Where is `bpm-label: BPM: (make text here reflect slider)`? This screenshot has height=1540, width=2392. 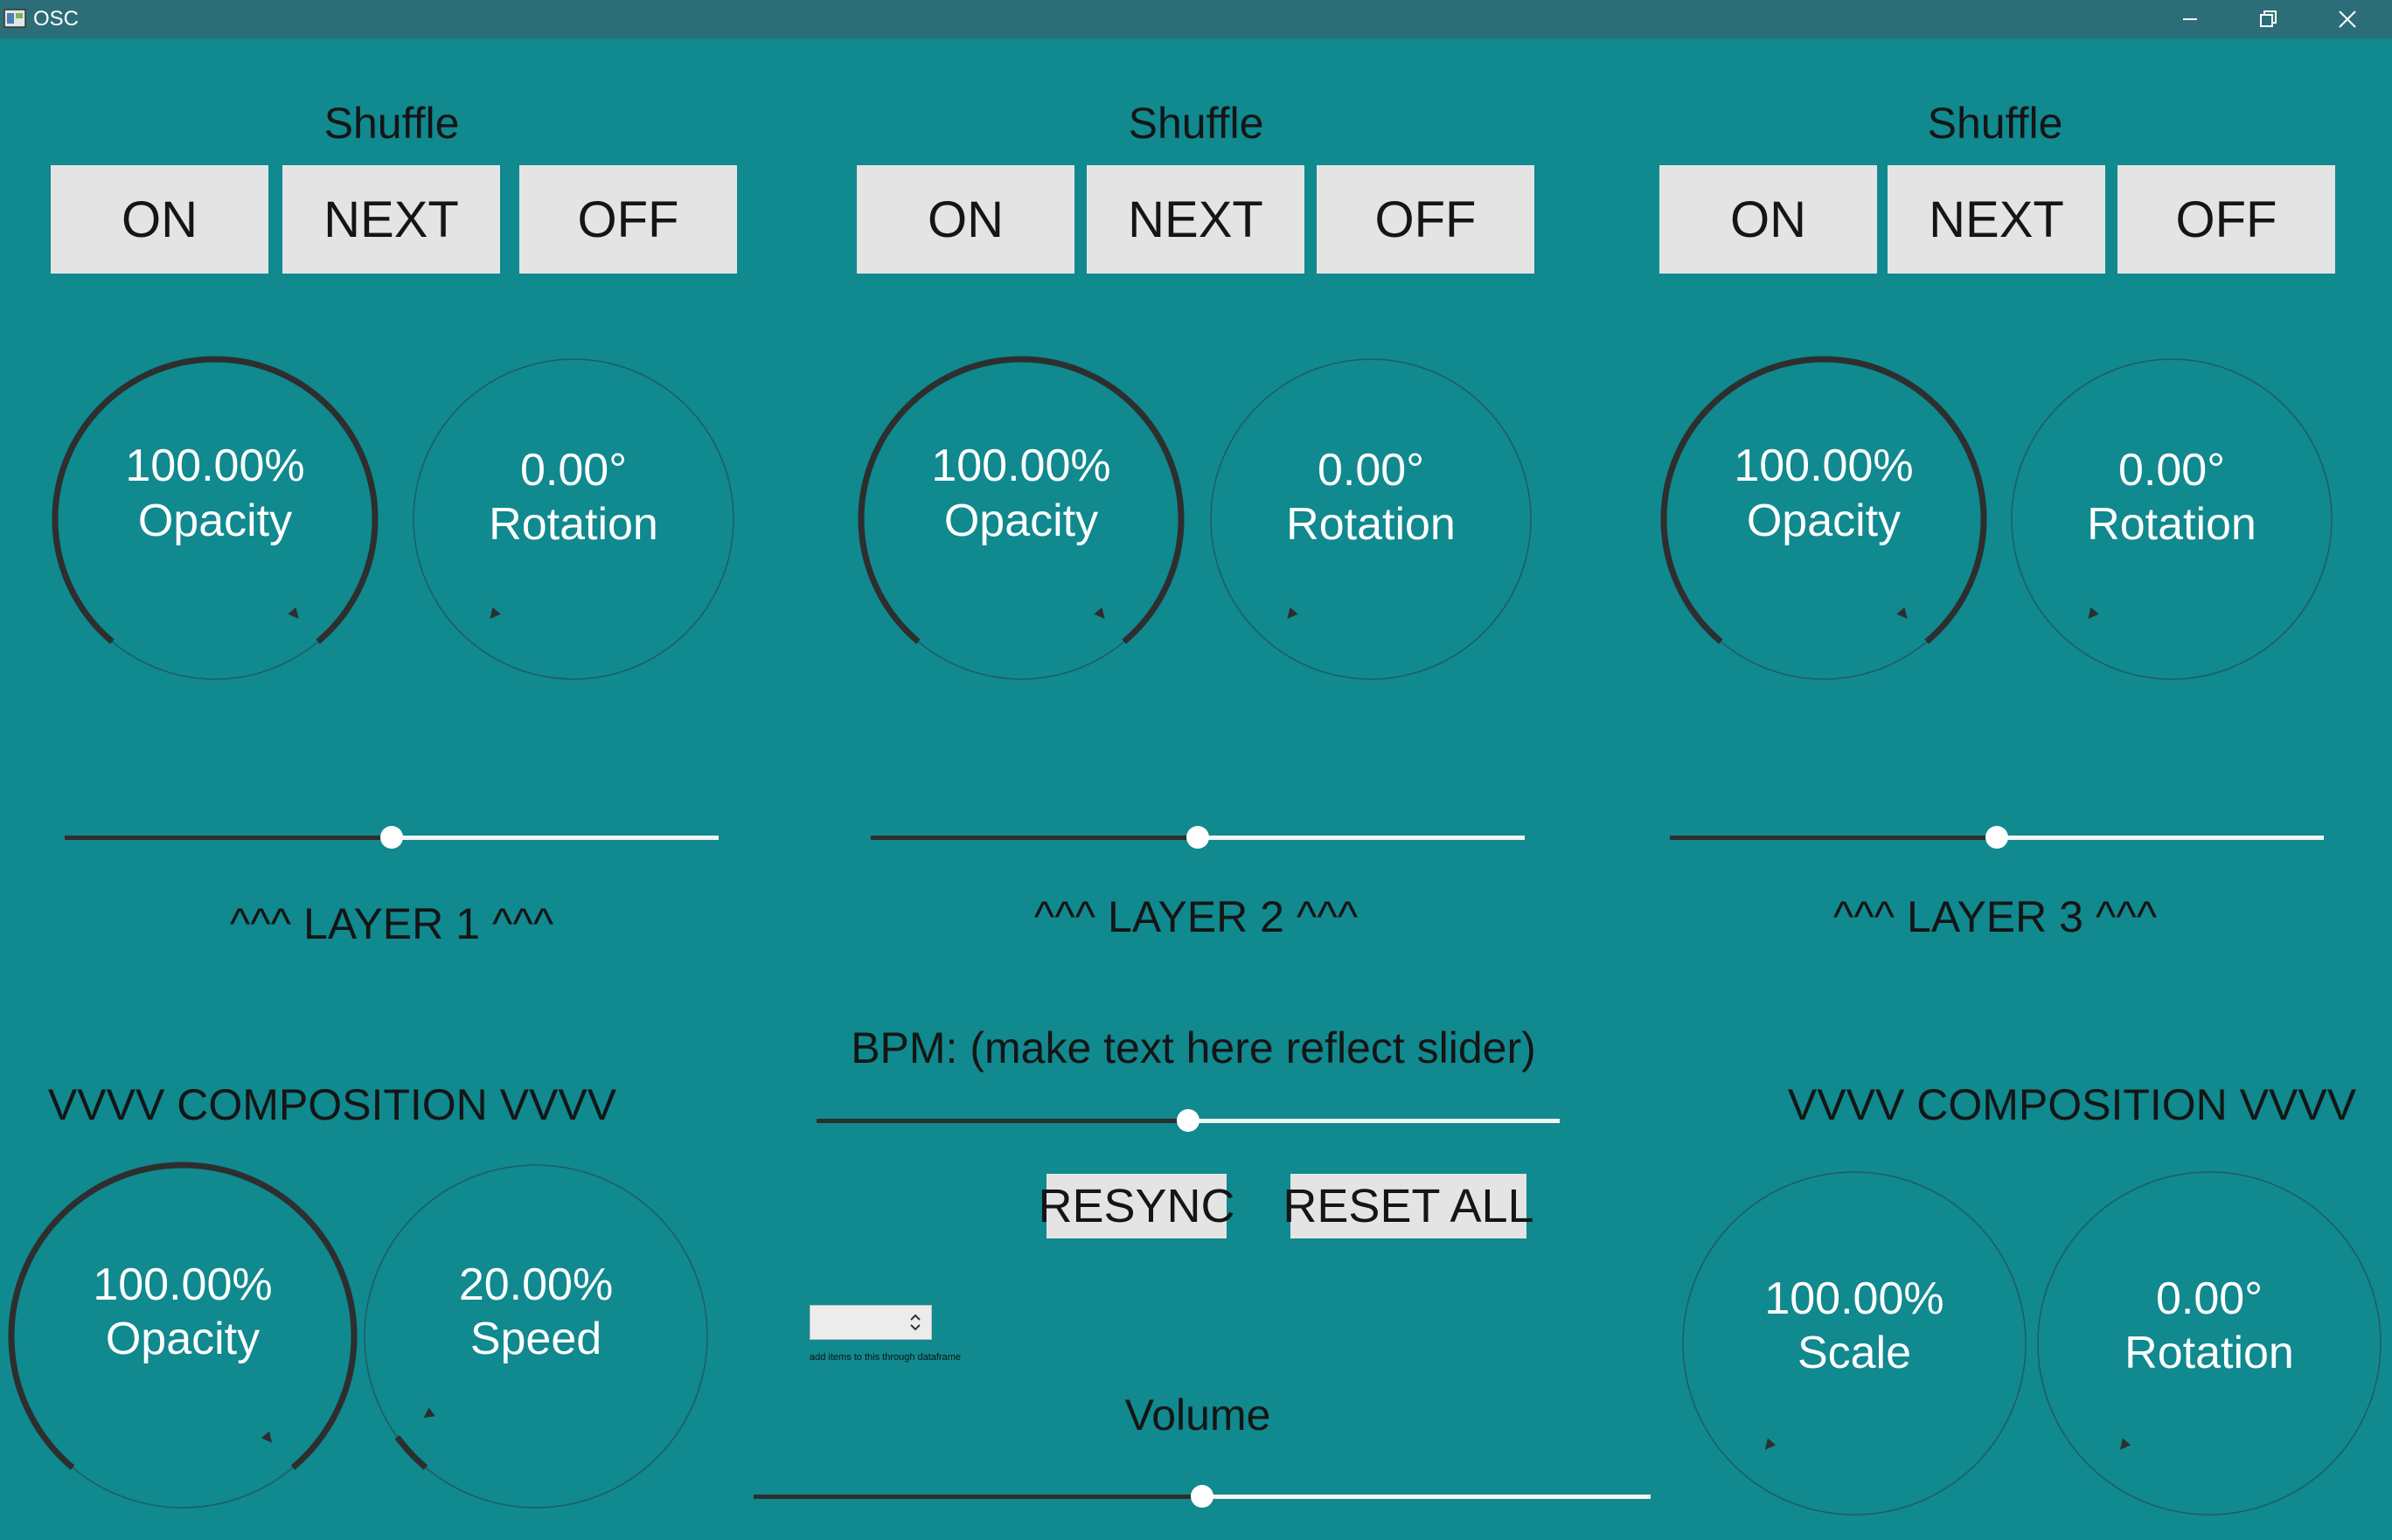
bpm-label: BPM: (make text here reflect slider) is located at coordinates (1193, 1047).